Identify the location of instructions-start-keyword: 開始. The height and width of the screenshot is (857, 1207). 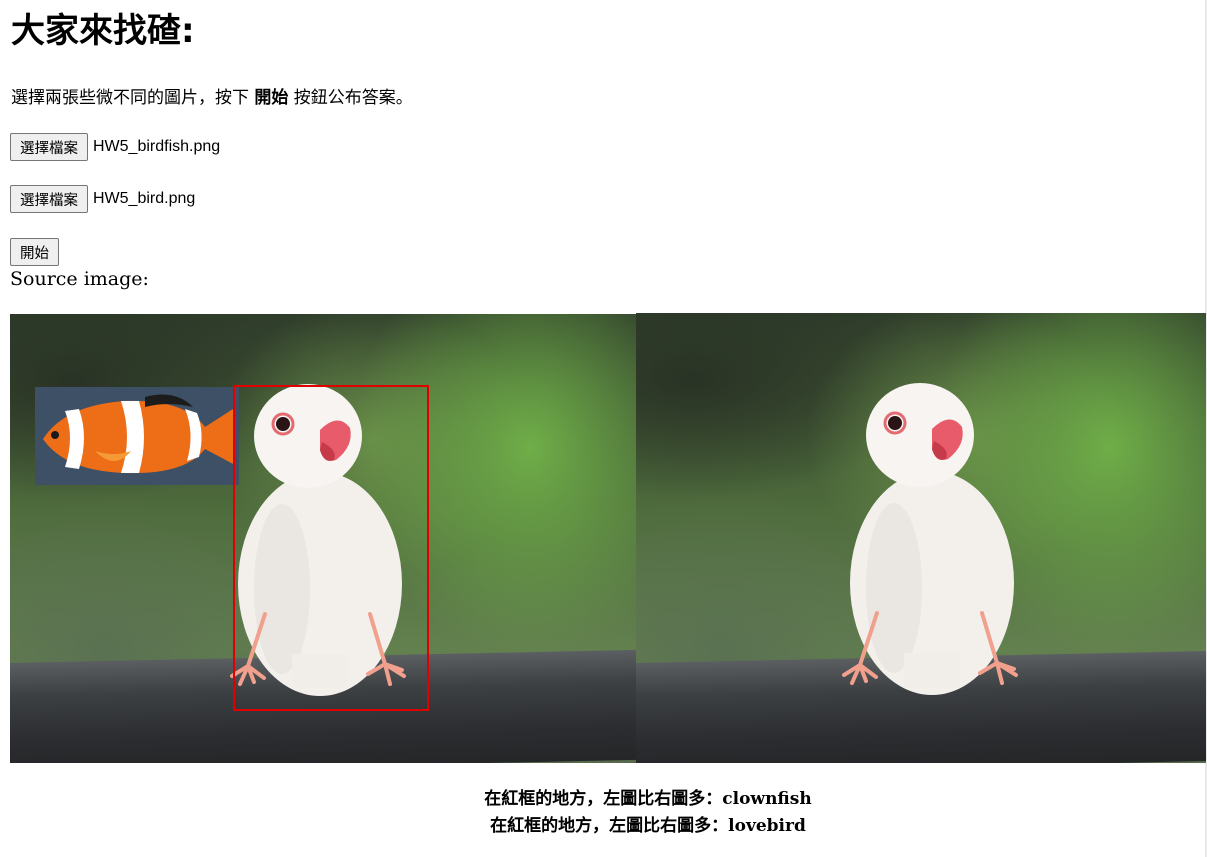
(271, 98).